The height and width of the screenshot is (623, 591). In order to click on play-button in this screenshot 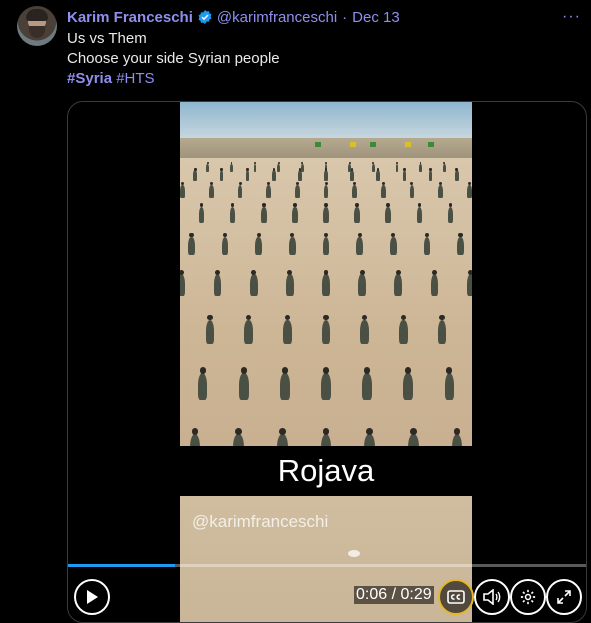, I will do `click(92, 597)`.